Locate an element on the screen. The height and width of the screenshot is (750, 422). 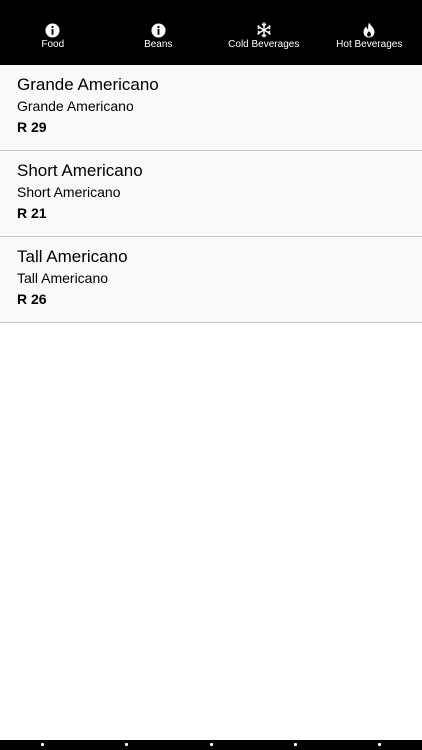
tab-label: Cold Beverages is located at coordinates (264, 44).